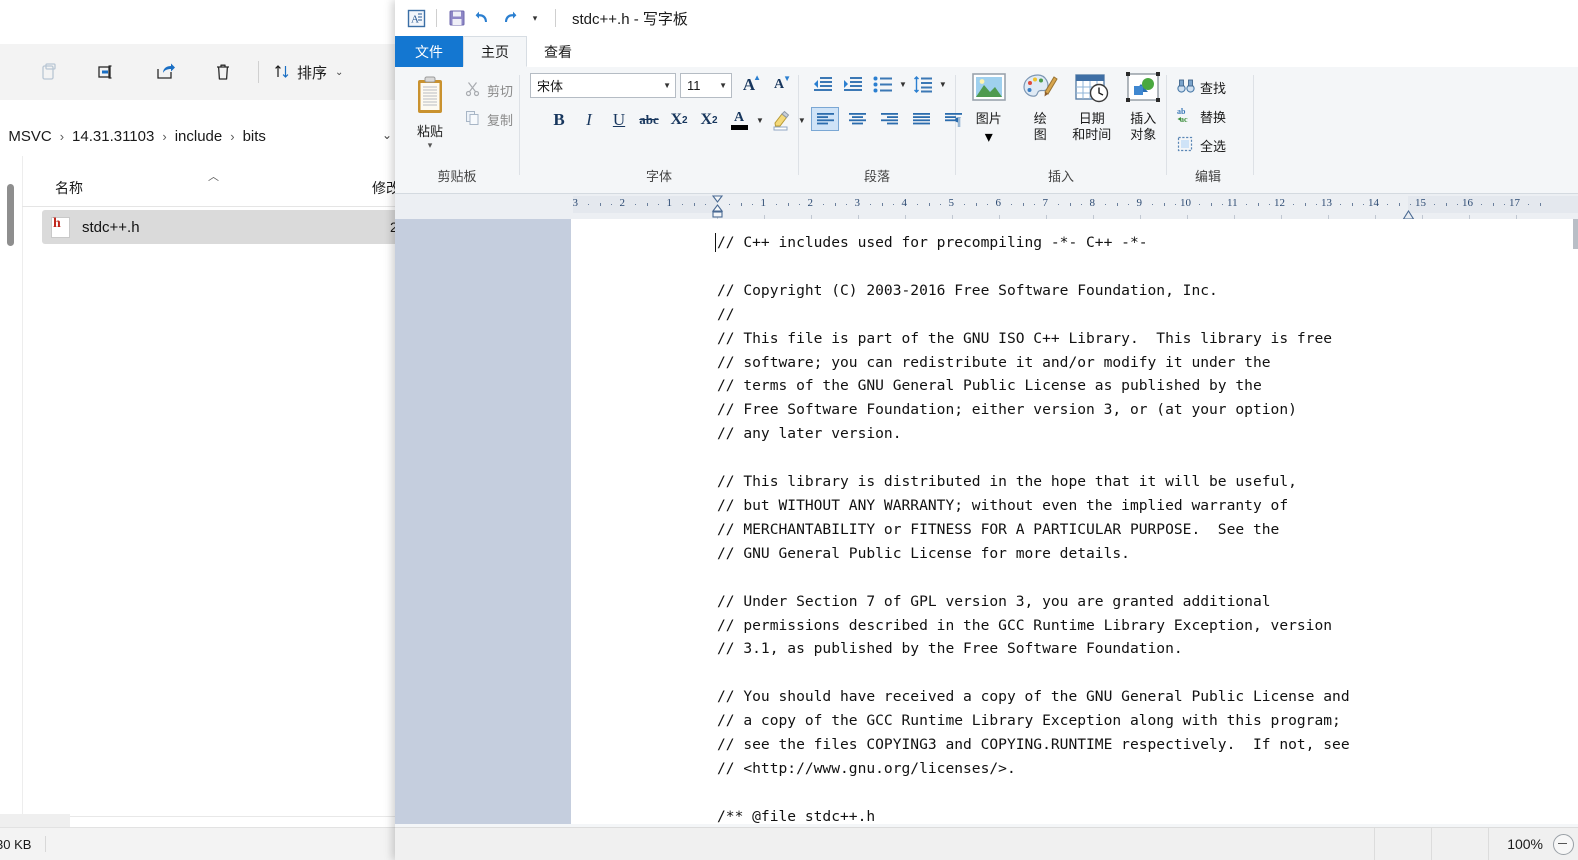 The width and height of the screenshot is (1578, 860). I want to click on justify-button, so click(921, 119).